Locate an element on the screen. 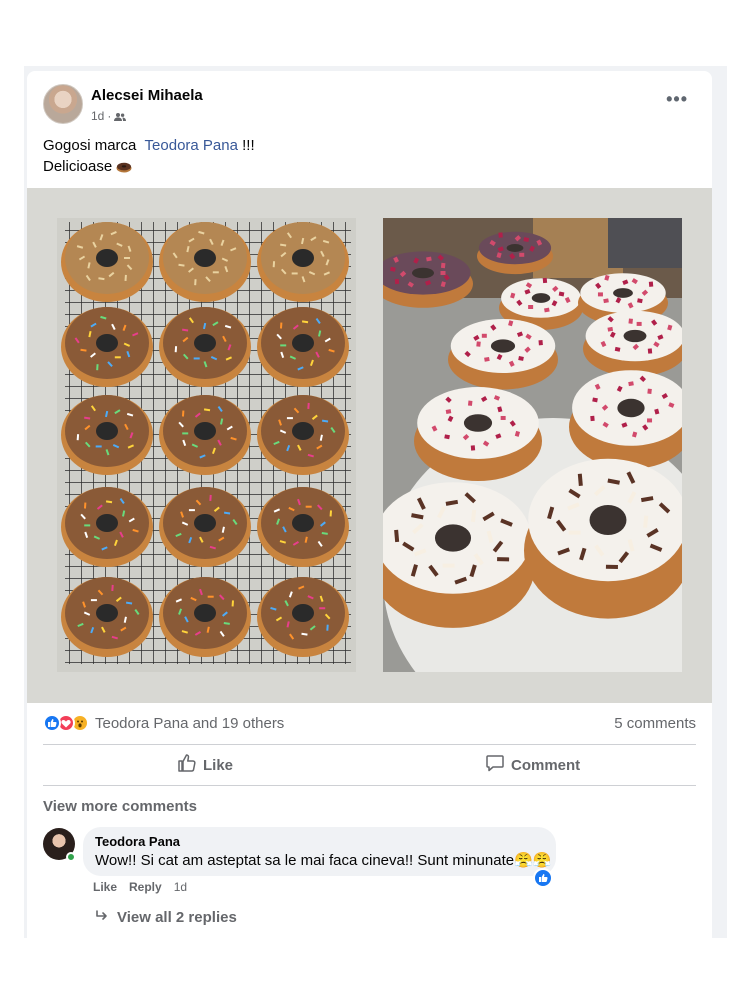  post-meta: 1d · is located at coordinates (109, 116).